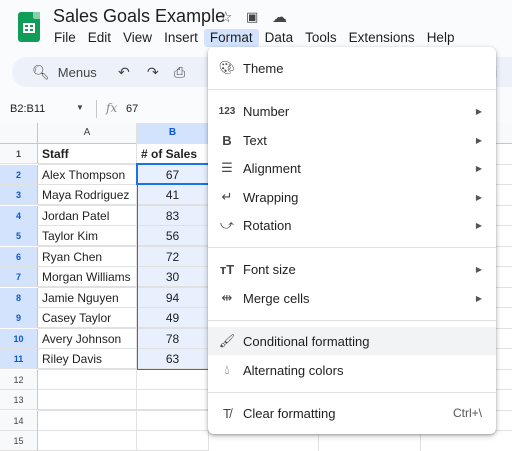 This screenshot has width=512, height=451. Describe the element at coordinates (19, 215) in the screenshot. I see `row-header: 4` at that location.